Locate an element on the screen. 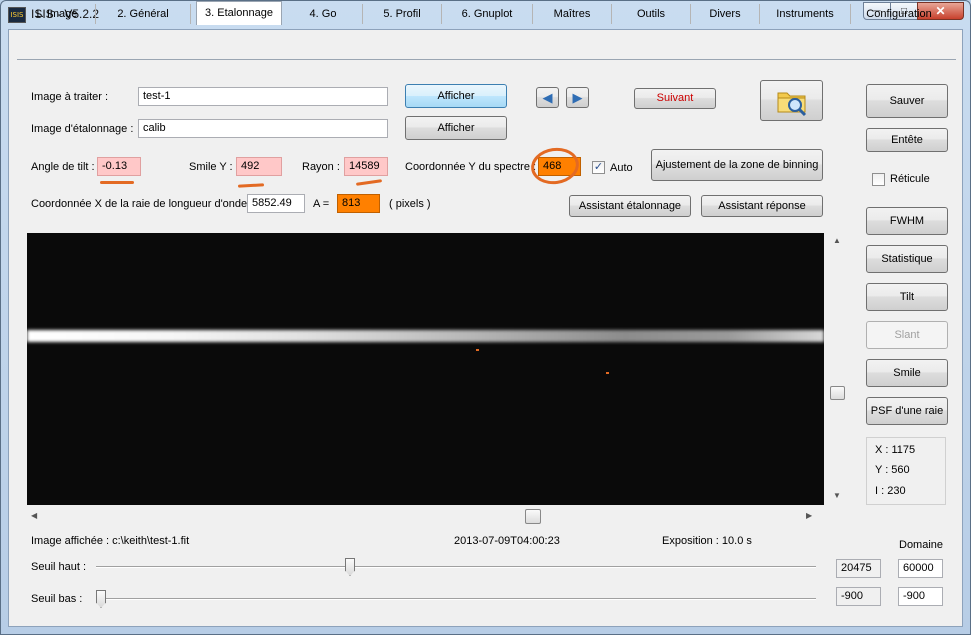 Image resolution: width=971 pixels, height=635 pixels. slant-button: Slant is located at coordinates (907, 335).